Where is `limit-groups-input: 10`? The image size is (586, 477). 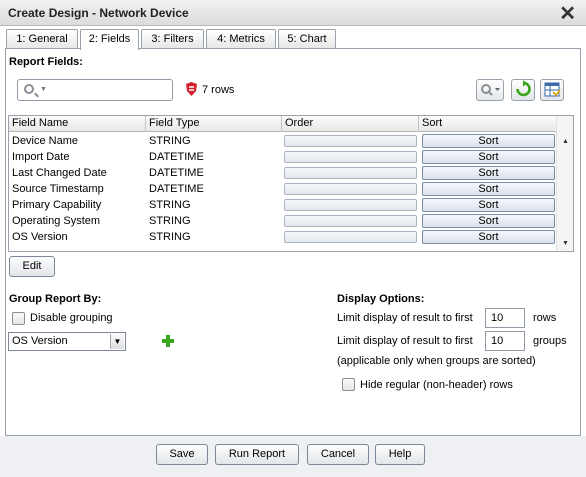 limit-groups-input: 10 is located at coordinates (505, 341).